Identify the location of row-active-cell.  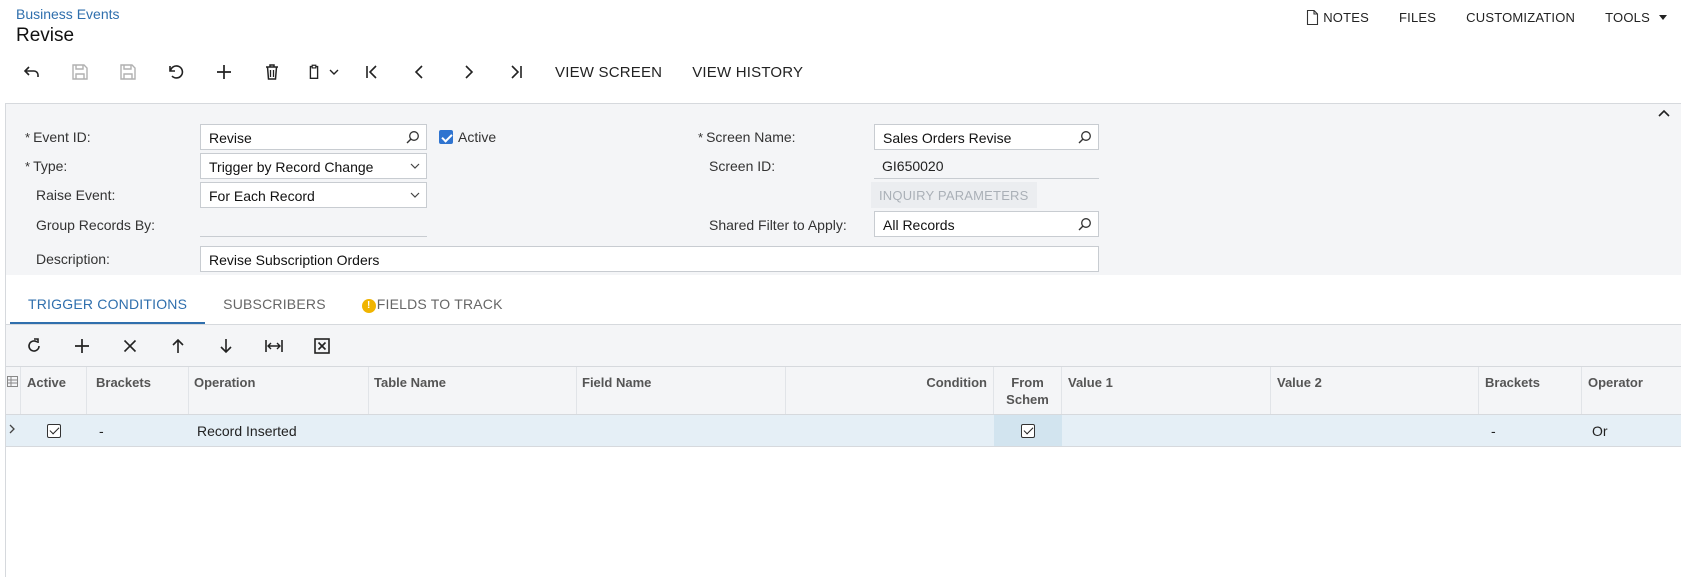
(54, 430).